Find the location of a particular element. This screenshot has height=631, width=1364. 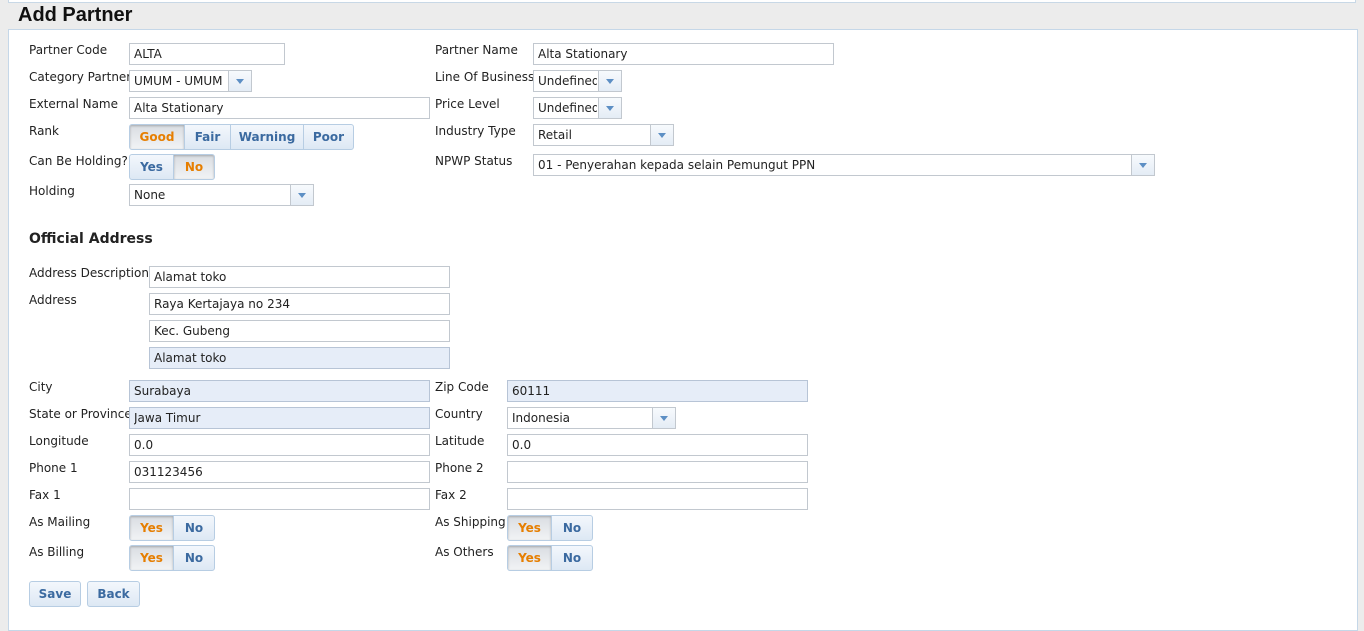

price-level-combo: Undefined is located at coordinates (577, 108).